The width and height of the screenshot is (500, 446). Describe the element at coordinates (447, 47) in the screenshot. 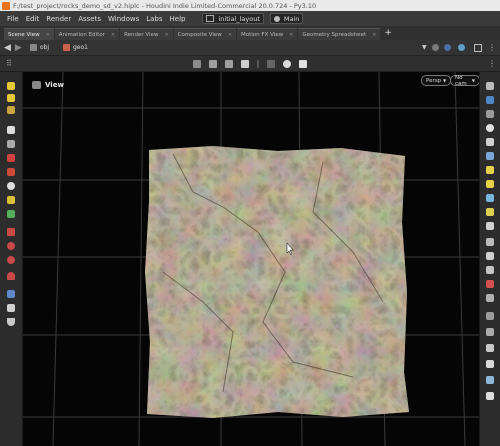

I see `network-link-icon` at that location.